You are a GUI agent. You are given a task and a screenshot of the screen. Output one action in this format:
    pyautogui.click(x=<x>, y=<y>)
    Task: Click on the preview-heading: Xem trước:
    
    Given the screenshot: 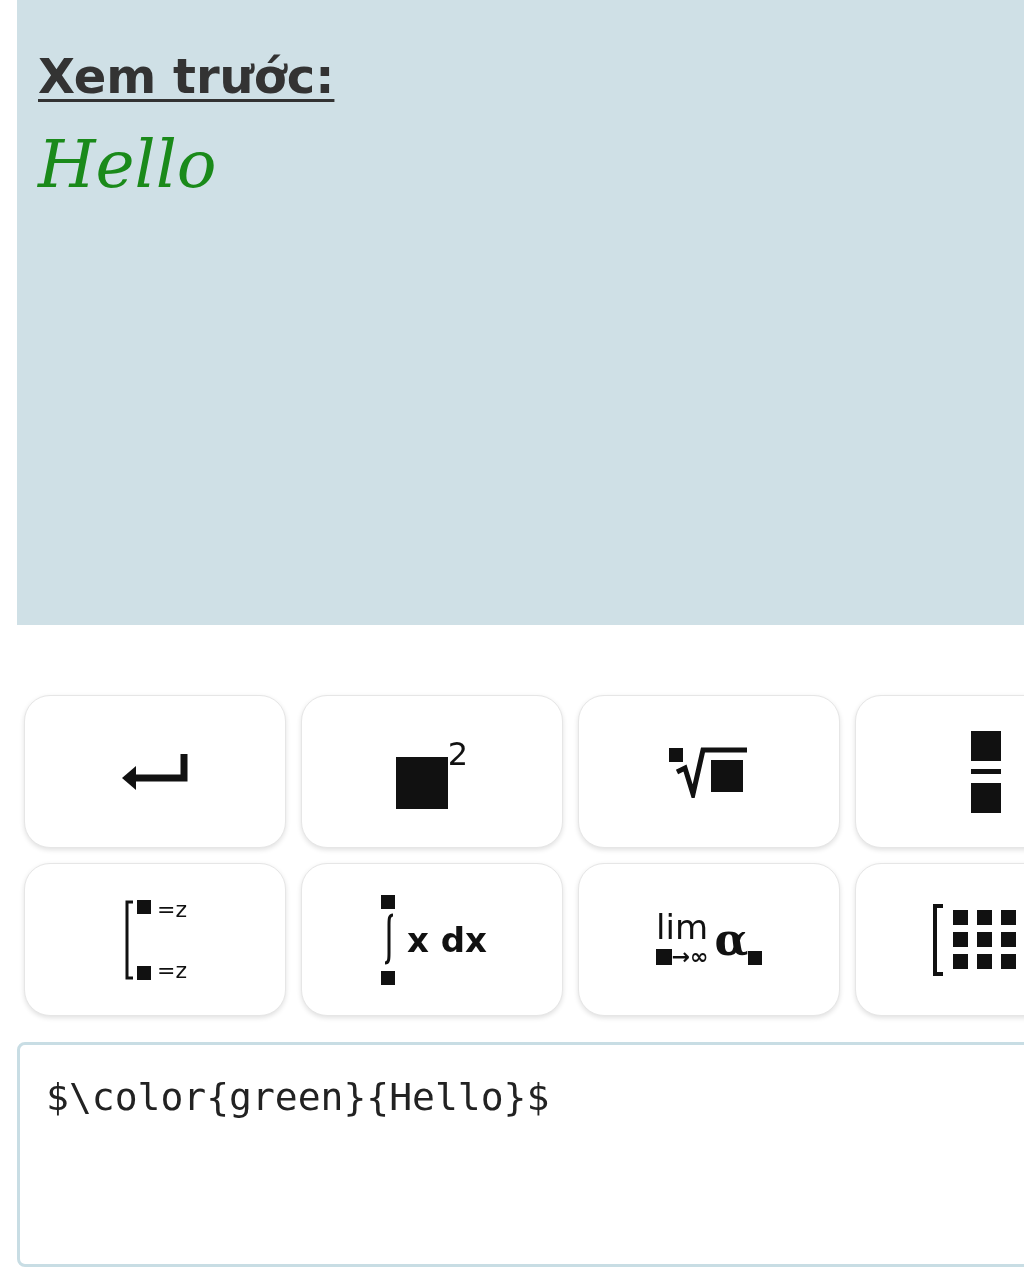 What is the action you would take?
    pyautogui.click(x=186, y=76)
    